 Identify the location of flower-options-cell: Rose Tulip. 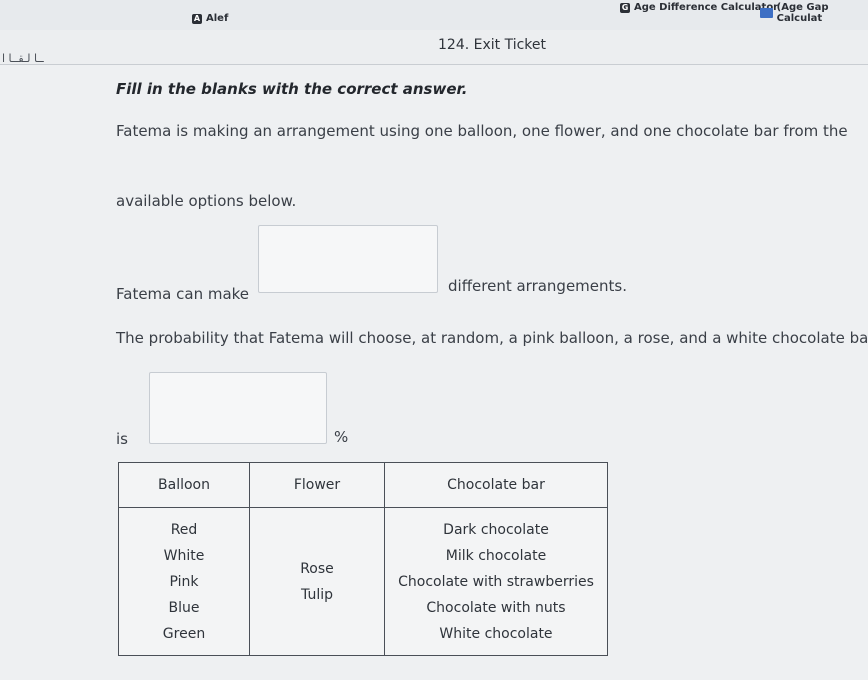
(317, 581).